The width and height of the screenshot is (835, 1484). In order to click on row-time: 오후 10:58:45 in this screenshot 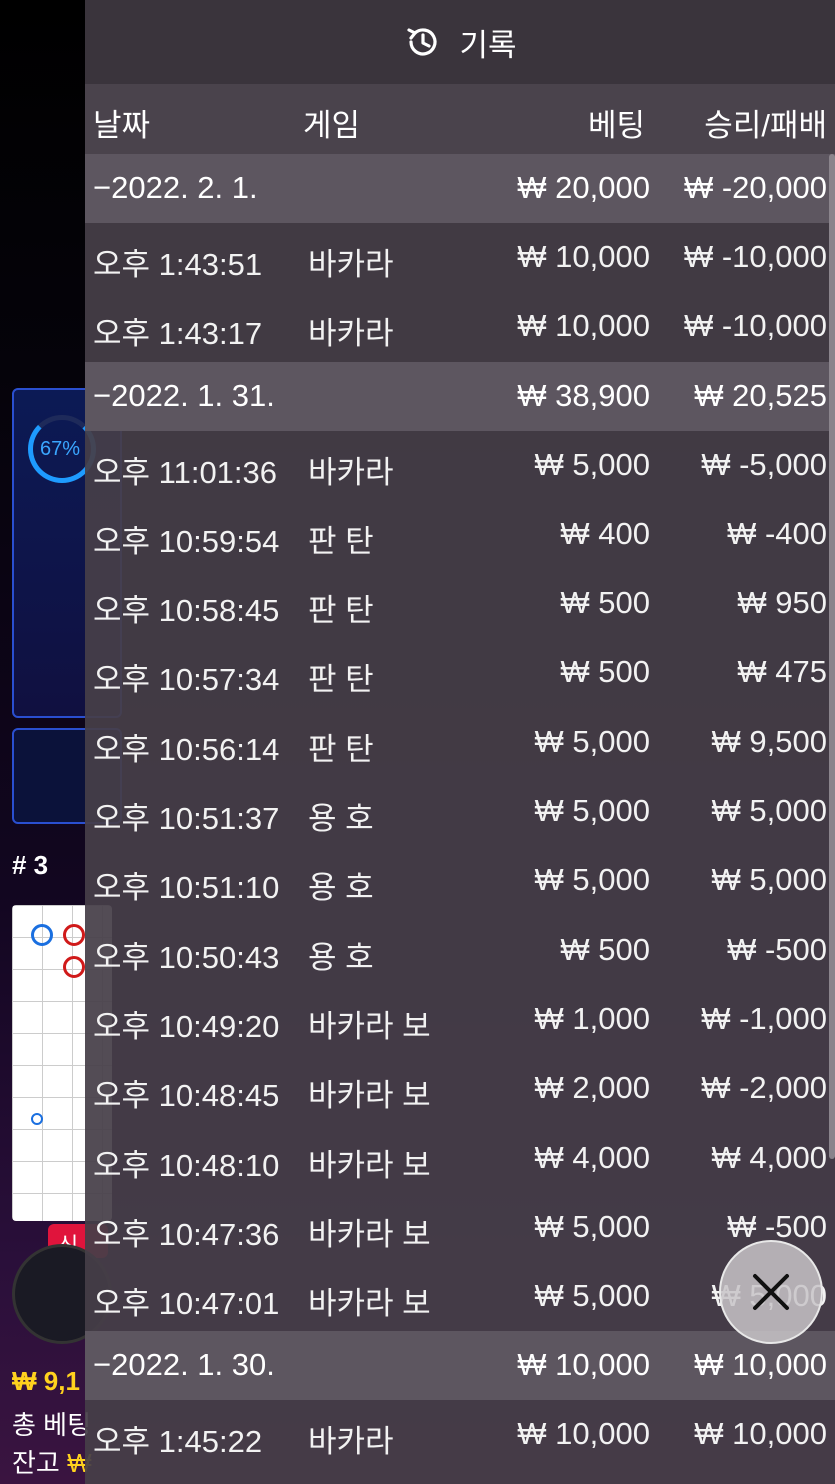, I will do `click(186, 611)`.